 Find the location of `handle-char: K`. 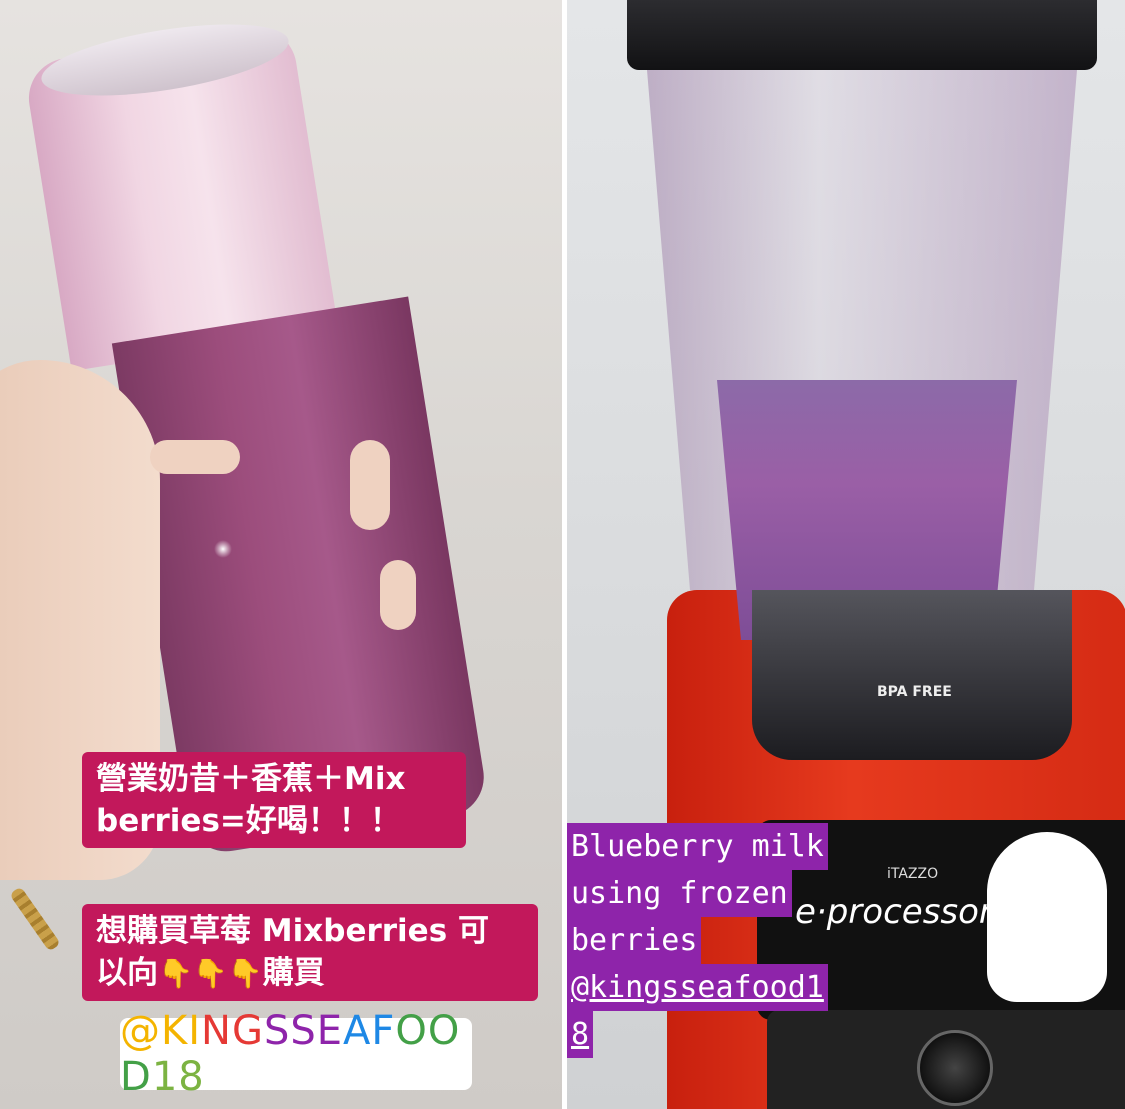

handle-char: K is located at coordinates (175, 1031).